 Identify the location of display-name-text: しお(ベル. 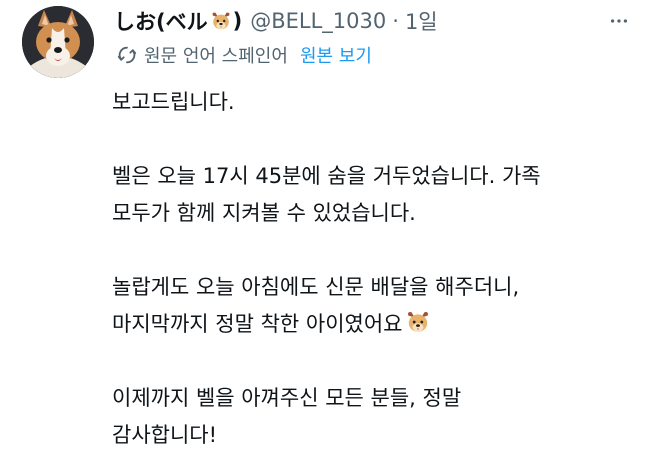
(161, 22).